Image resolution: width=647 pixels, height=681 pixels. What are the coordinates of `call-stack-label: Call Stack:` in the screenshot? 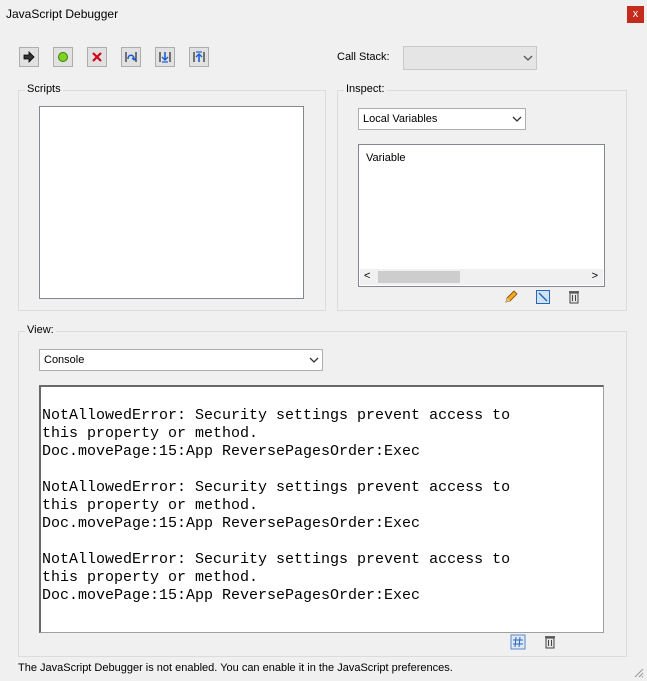 It's located at (363, 57).